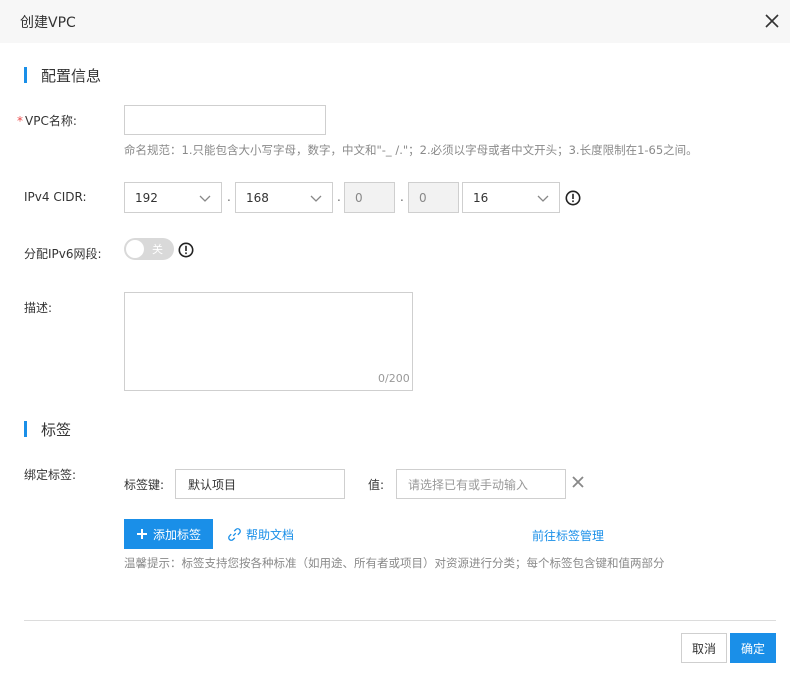 The height and width of the screenshot is (673, 790). Describe the element at coordinates (400, 620) in the screenshot. I see `footer-divider` at that location.